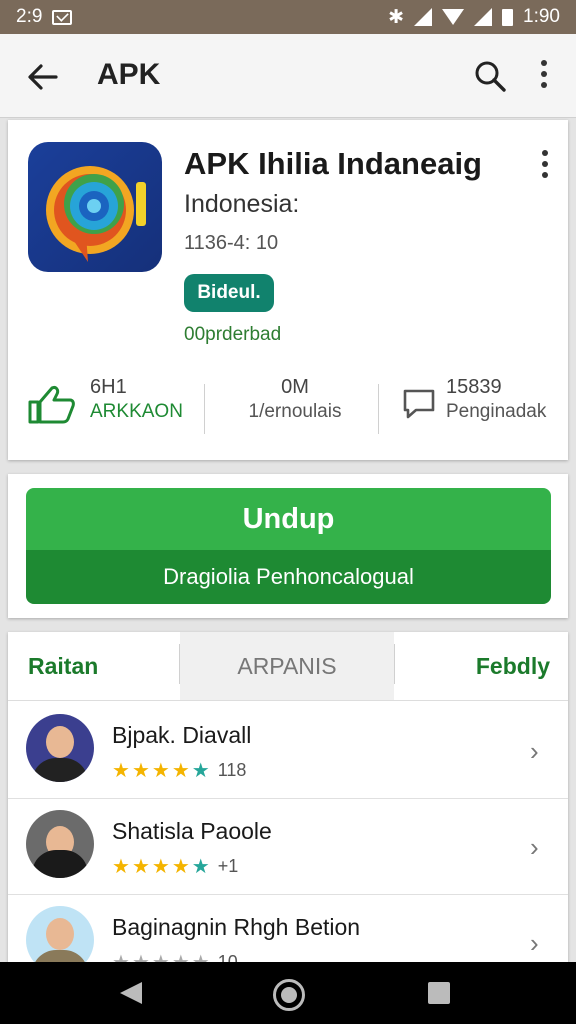 This screenshot has height=1024, width=576. What do you see at coordinates (236, 927) in the screenshot?
I see `reviewer-name: Baginagnin Rhgh Betion` at bounding box center [236, 927].